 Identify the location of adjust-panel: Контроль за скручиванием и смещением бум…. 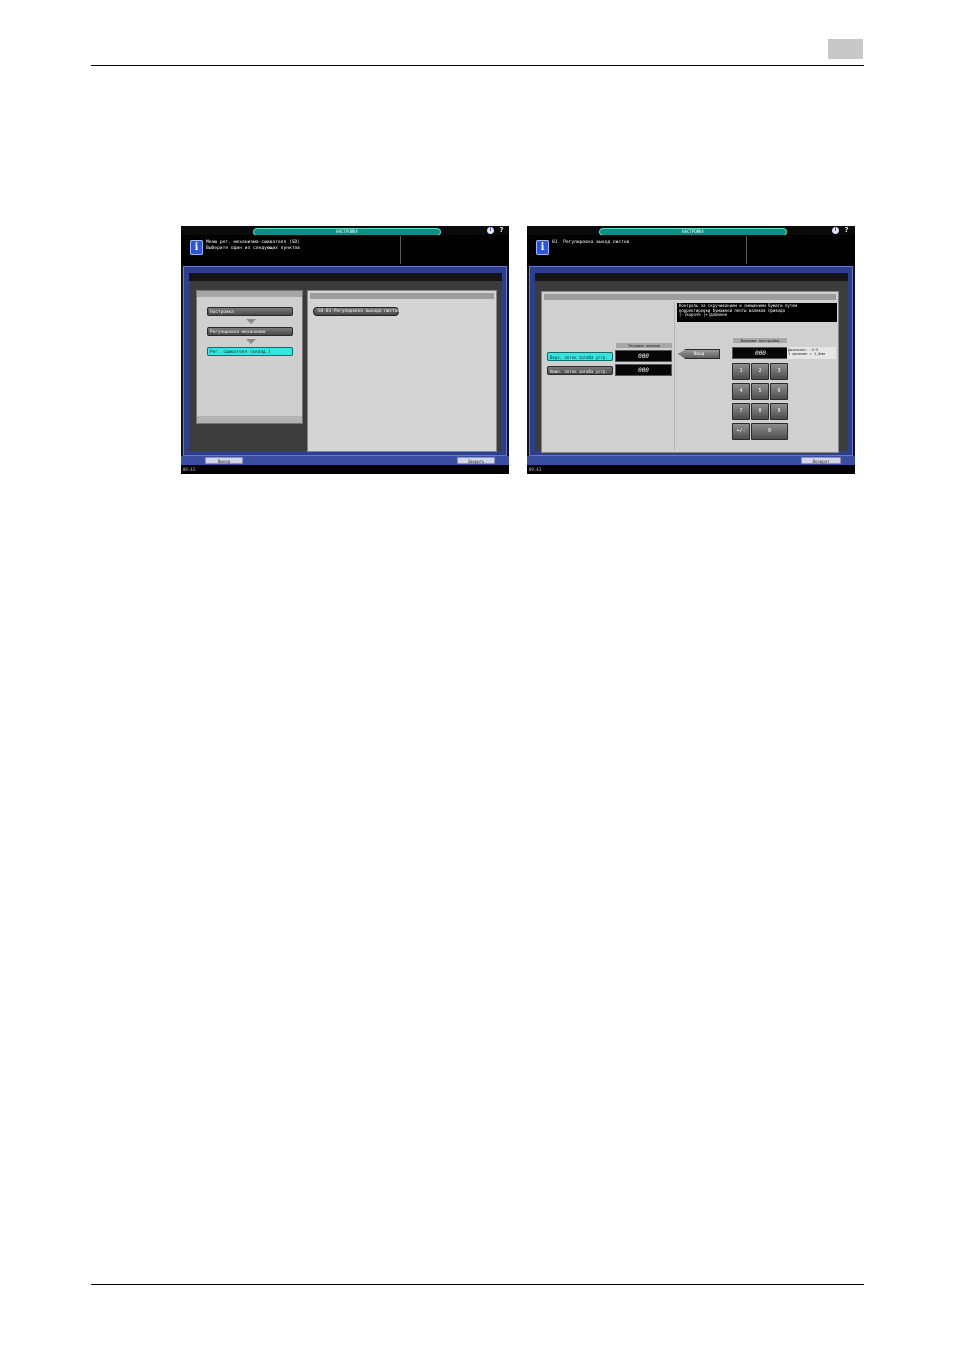
(690, 372).